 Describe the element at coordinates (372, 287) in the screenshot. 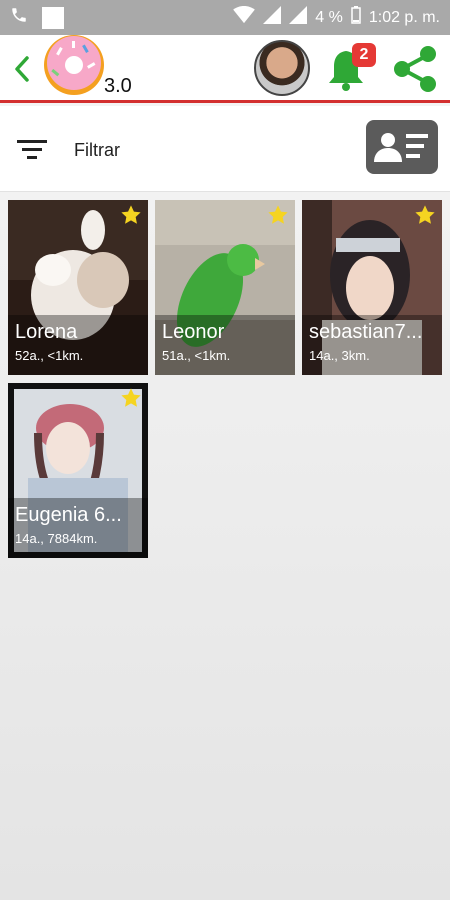

I see `profile-card-sebastian: sebastian7... 14a., 3km.` at that location.